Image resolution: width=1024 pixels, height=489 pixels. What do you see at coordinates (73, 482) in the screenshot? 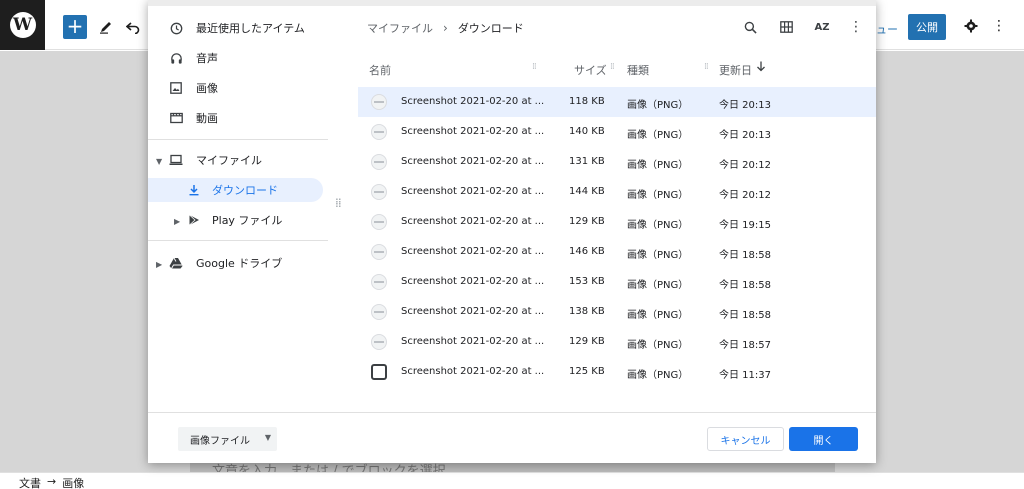
I see `breadcrumb-image: 画像` at bounding box center [73, 482].